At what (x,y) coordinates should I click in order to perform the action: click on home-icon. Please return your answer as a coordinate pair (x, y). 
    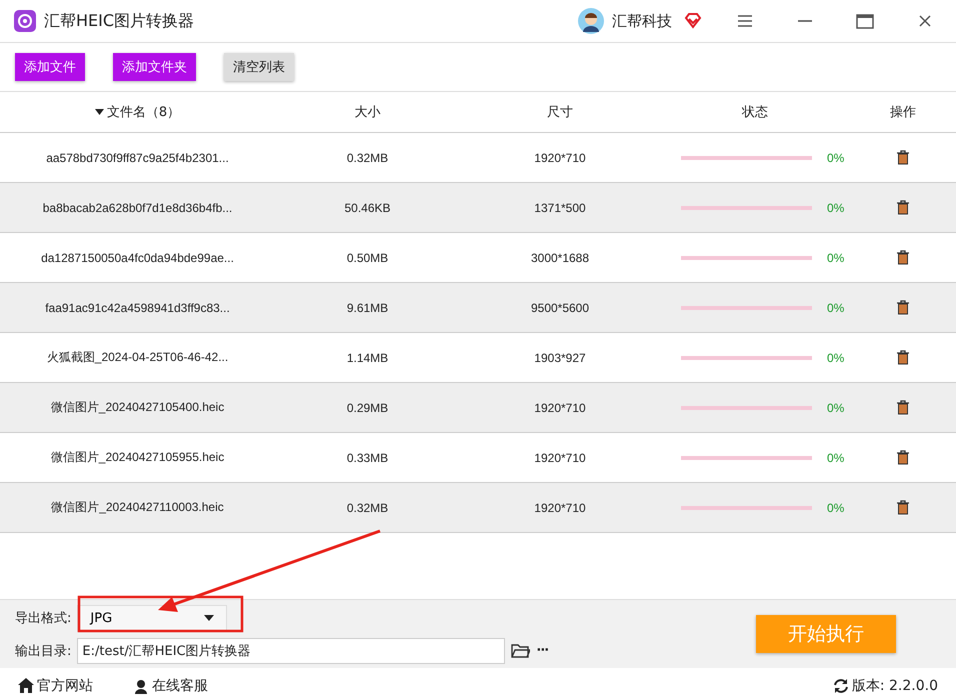
    Looking at the image, I should click on (26, 685).